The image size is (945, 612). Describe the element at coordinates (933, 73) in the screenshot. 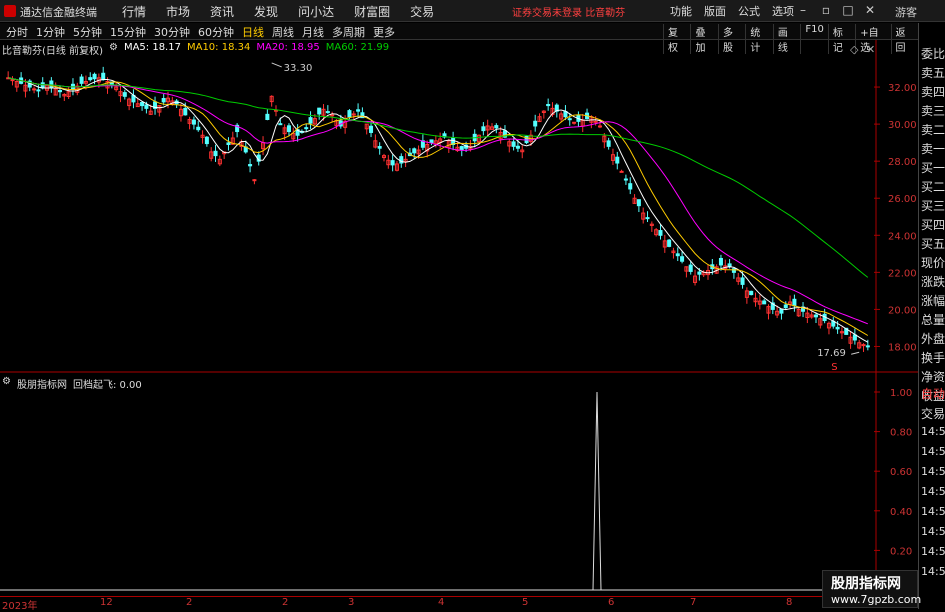

I see `quote-field-label: 卖五` at that location.